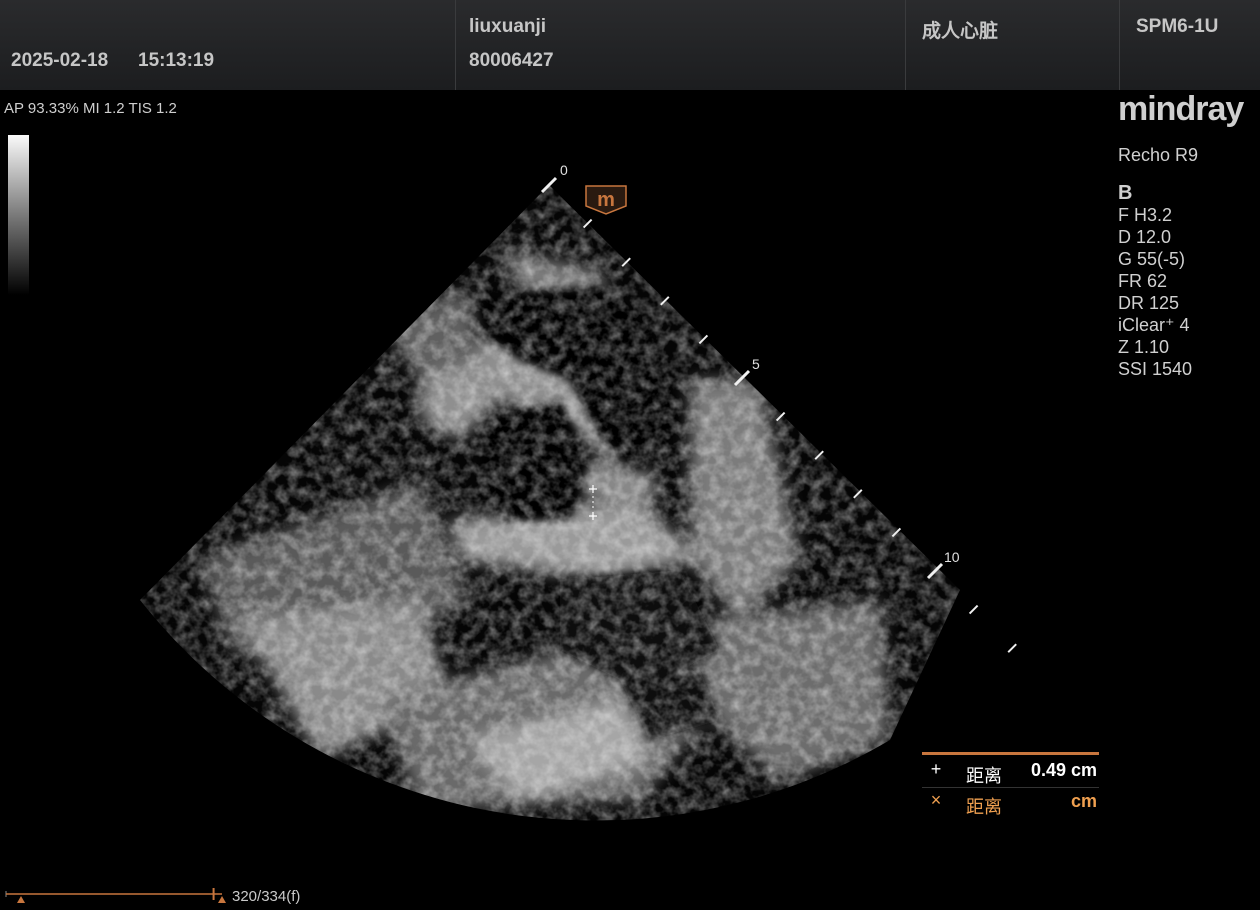  I want to click on depth-label-0: 0, so click(564, 170).